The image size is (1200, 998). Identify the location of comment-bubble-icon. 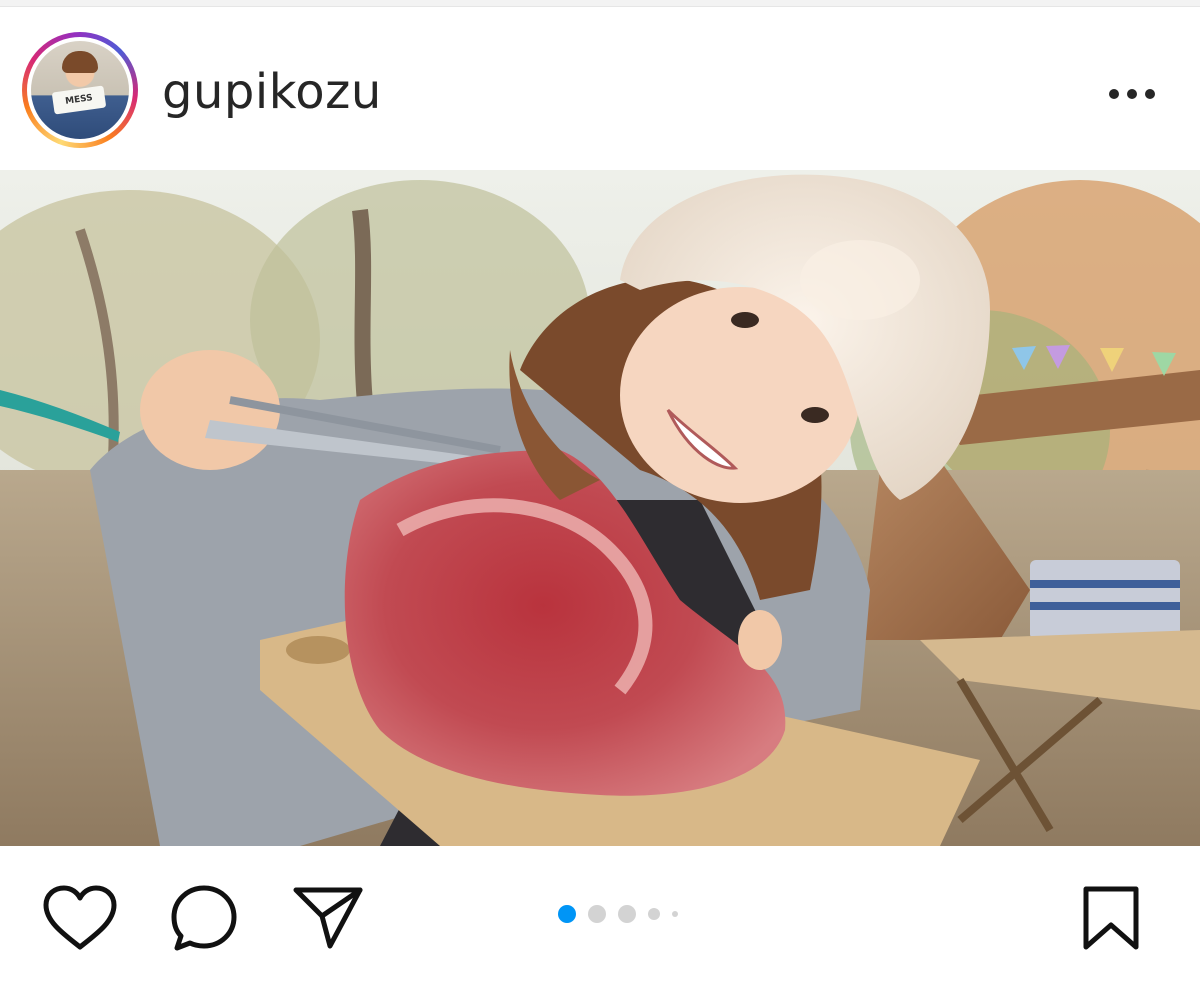
(204, 918).